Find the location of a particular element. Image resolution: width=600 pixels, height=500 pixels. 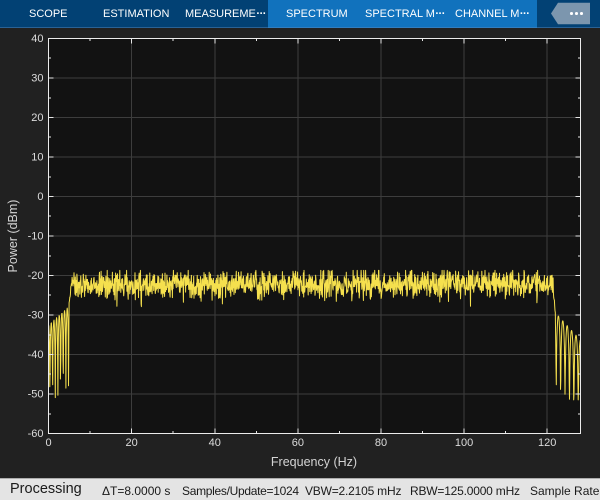

svg-text: Power (dBm) is located at coordinates (13, 236).